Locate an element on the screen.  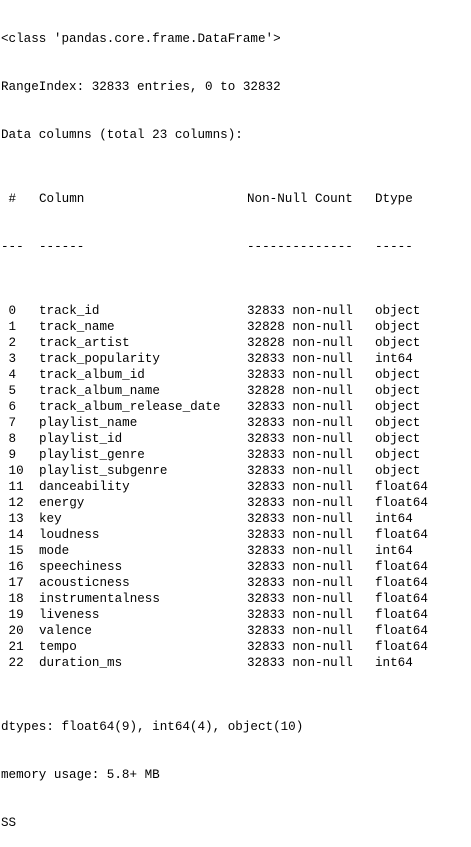
table-row: 13 key 32833 non-null int64 is located at coordinates (235, 519).